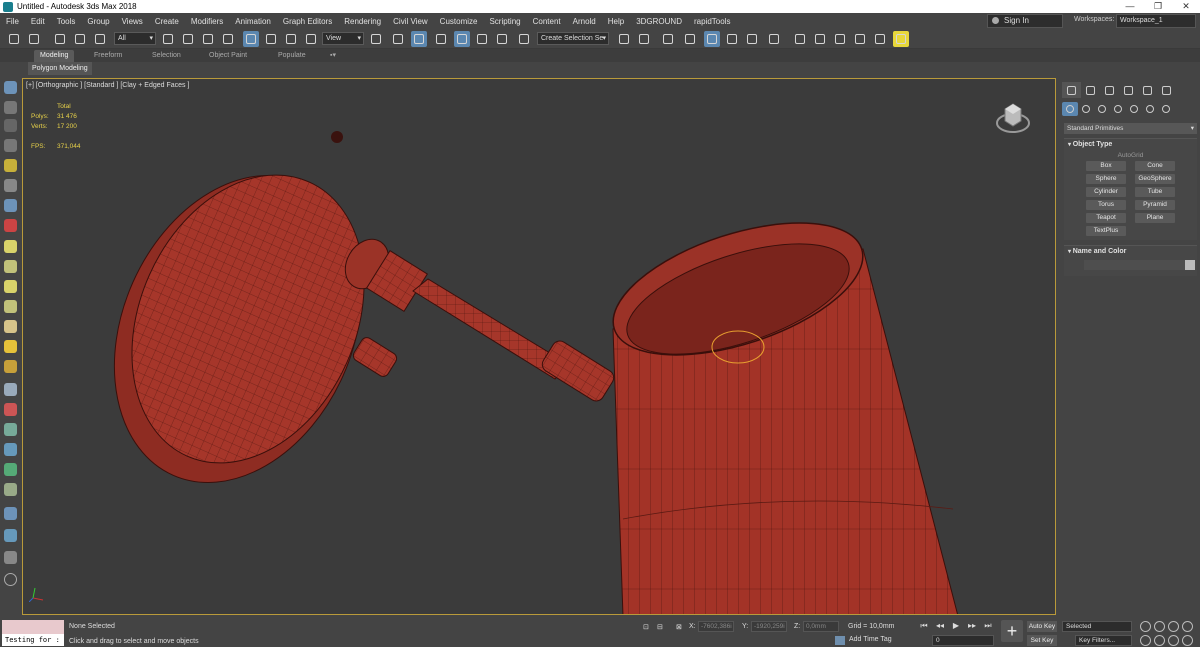  I want to click on menu-group: Group, so click(98, 21).